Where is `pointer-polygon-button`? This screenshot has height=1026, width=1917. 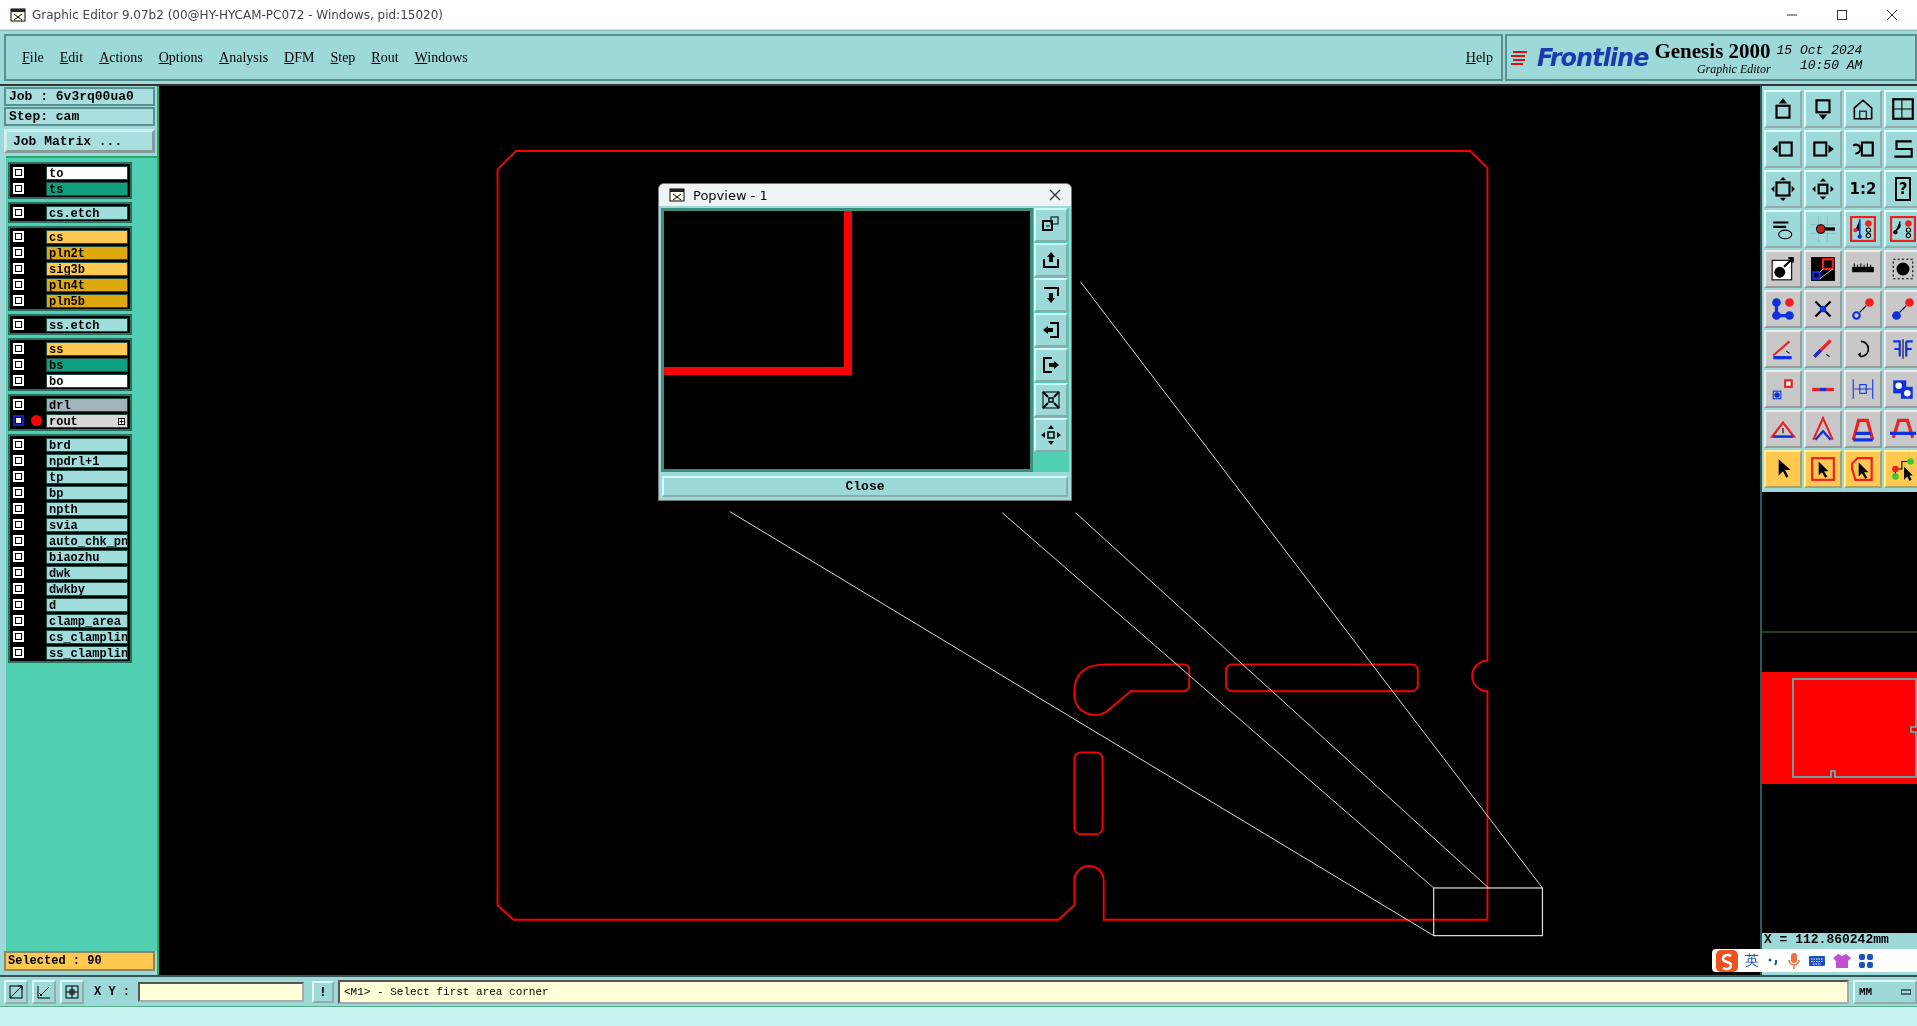
pointer-polygon-button is located at coordinates (1863, 469).